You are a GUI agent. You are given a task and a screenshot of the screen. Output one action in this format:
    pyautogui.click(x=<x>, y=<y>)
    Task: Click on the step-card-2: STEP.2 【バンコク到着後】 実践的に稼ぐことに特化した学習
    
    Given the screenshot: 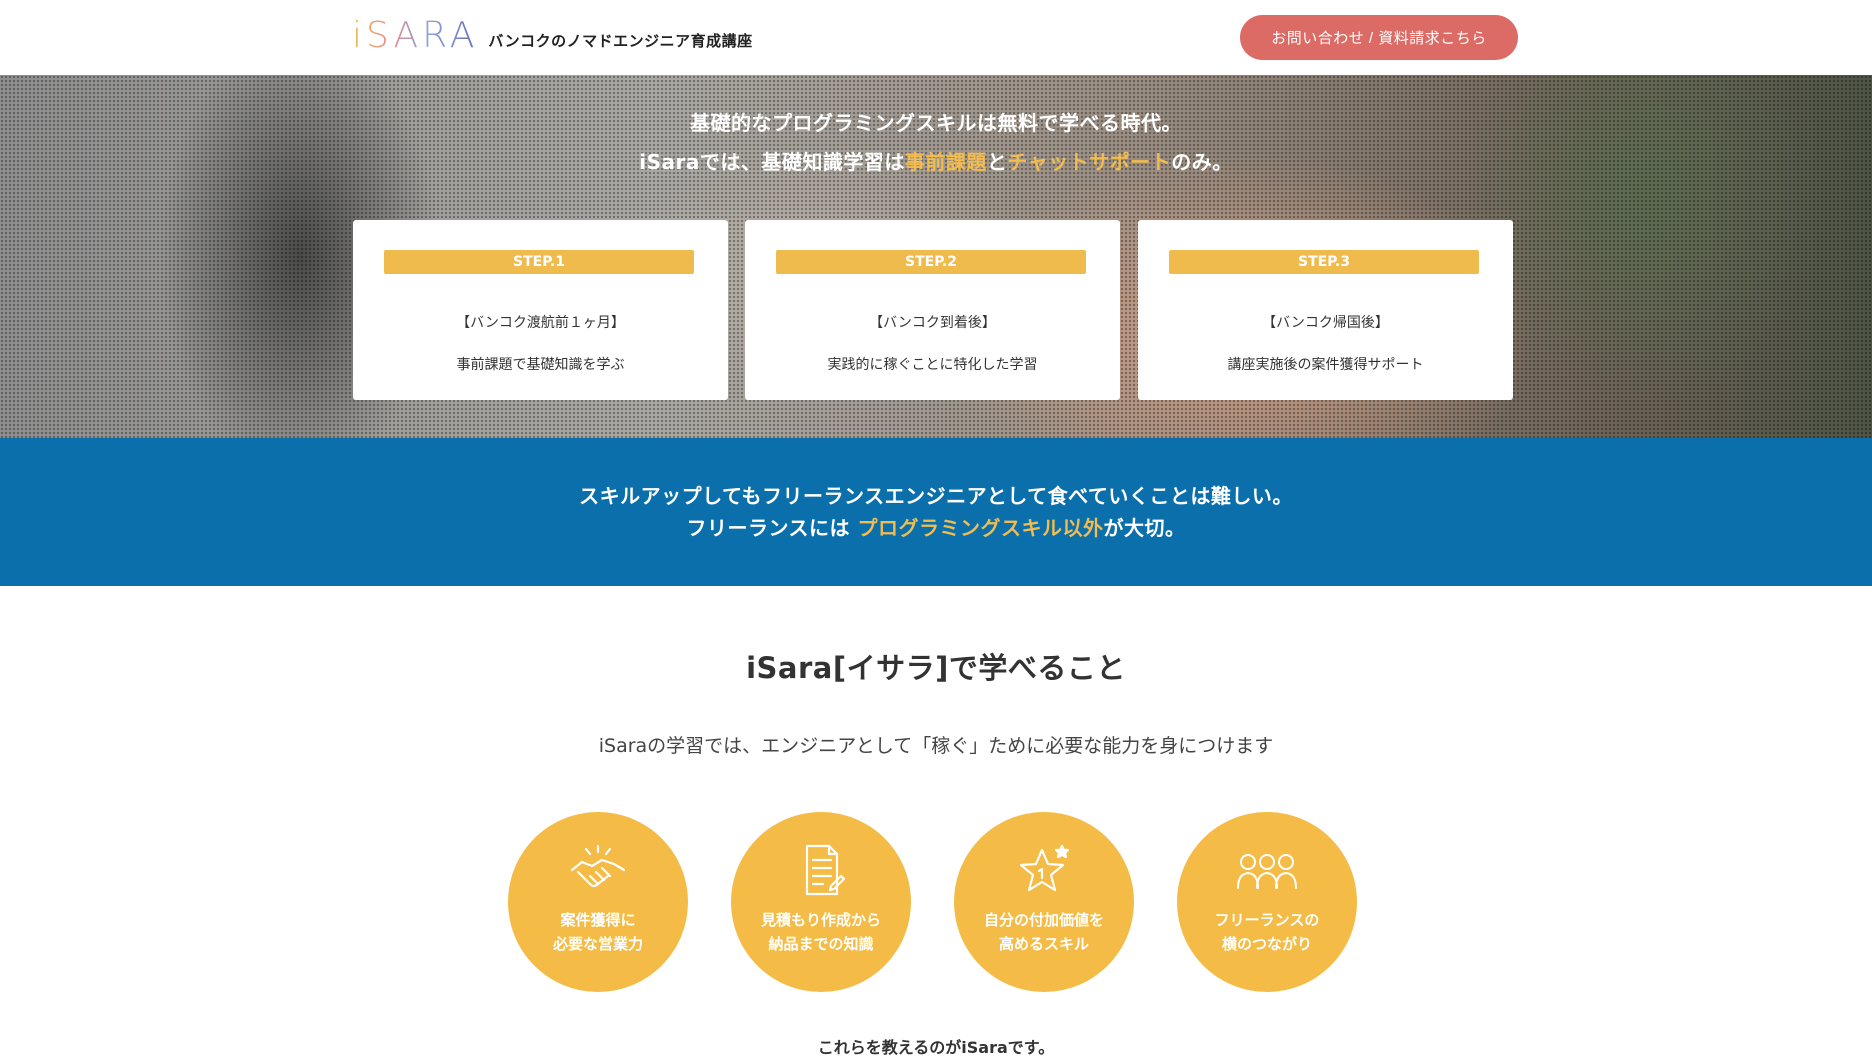 What is the action you would take?
    pyautogui.click(x=932, y=310)
    